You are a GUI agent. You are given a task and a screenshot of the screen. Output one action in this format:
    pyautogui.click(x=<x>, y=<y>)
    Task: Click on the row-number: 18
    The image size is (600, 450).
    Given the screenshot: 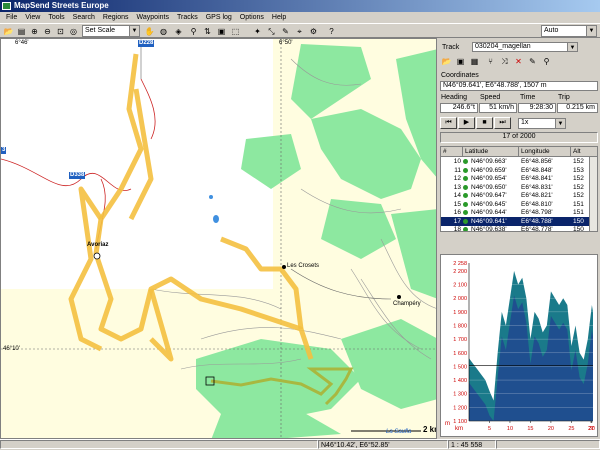 What is the action you would take?
    pyautogui.click(x=457, y=229)
    